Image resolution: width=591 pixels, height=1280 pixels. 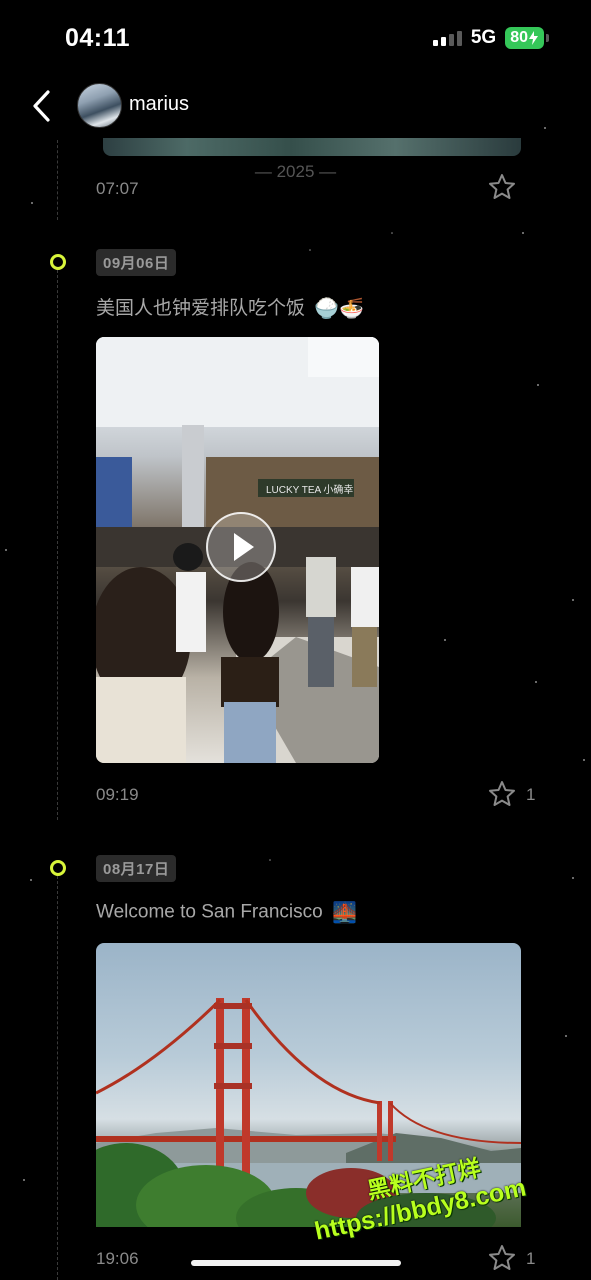 I want to click on post-caption: Welcome to San Francisco 🌉, so click(x=226, y=912).